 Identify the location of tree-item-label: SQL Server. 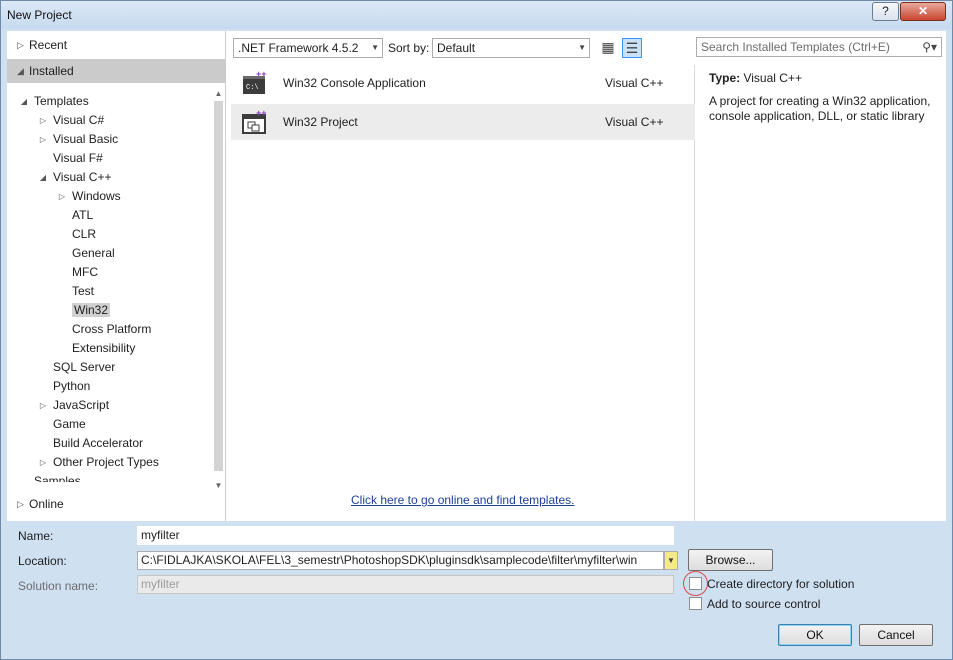
(84, 367).